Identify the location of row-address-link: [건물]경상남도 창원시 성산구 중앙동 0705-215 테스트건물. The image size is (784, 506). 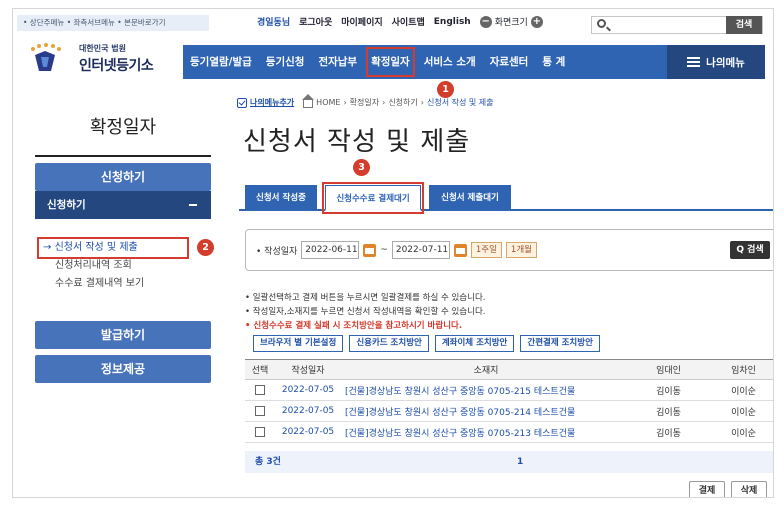
(486, 390).